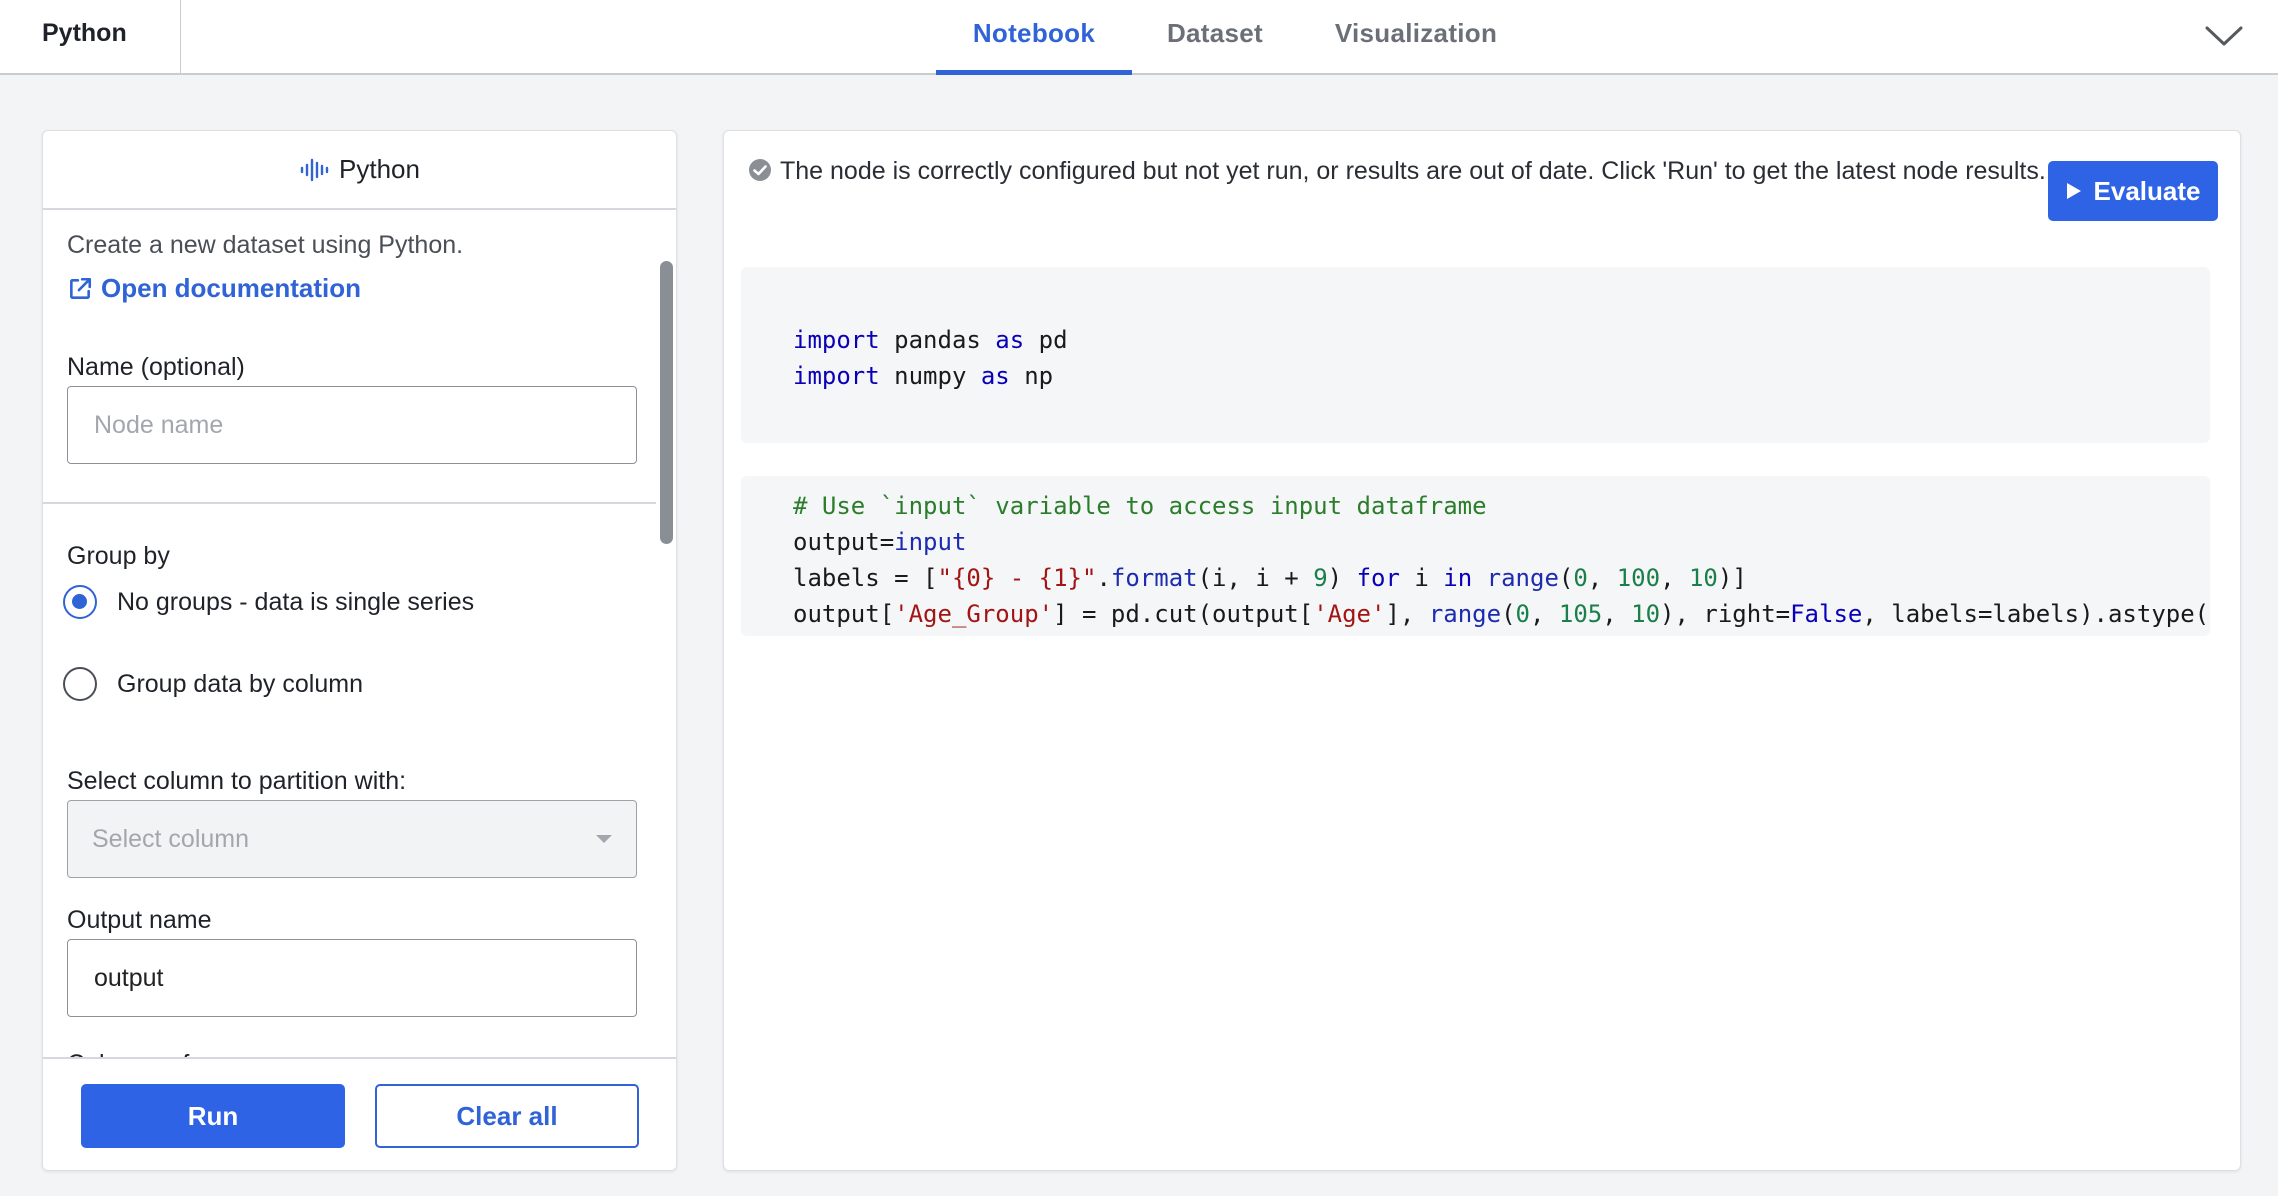 Image resolution: width=2278 pixels, height=1196 pixels. I want to click on panel-footer: Run Clear all, so click(359, 1113).